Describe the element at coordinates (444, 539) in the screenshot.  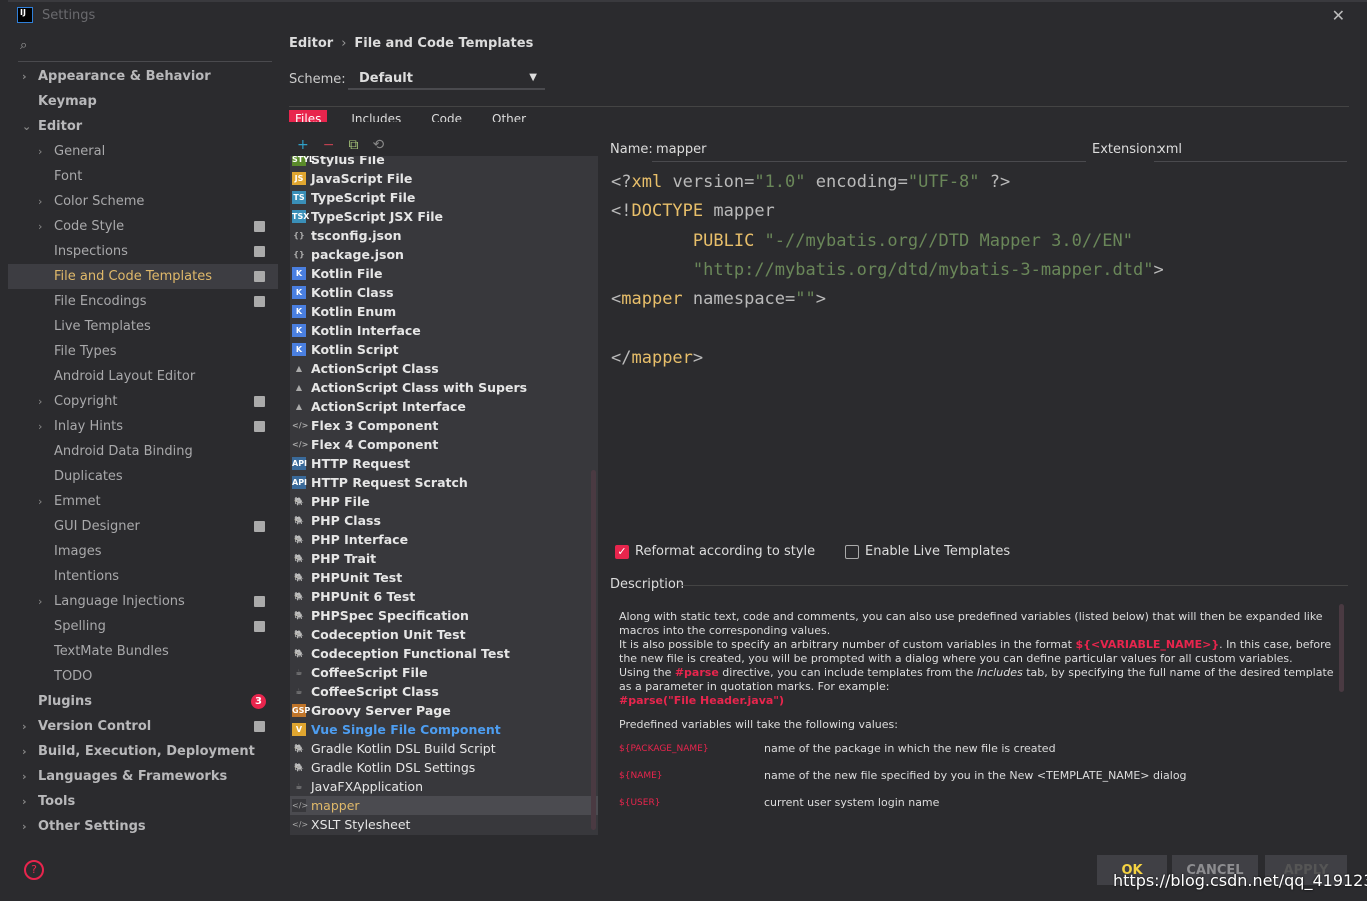
I see `template-item: 🐘 PHP Interface` at that location.